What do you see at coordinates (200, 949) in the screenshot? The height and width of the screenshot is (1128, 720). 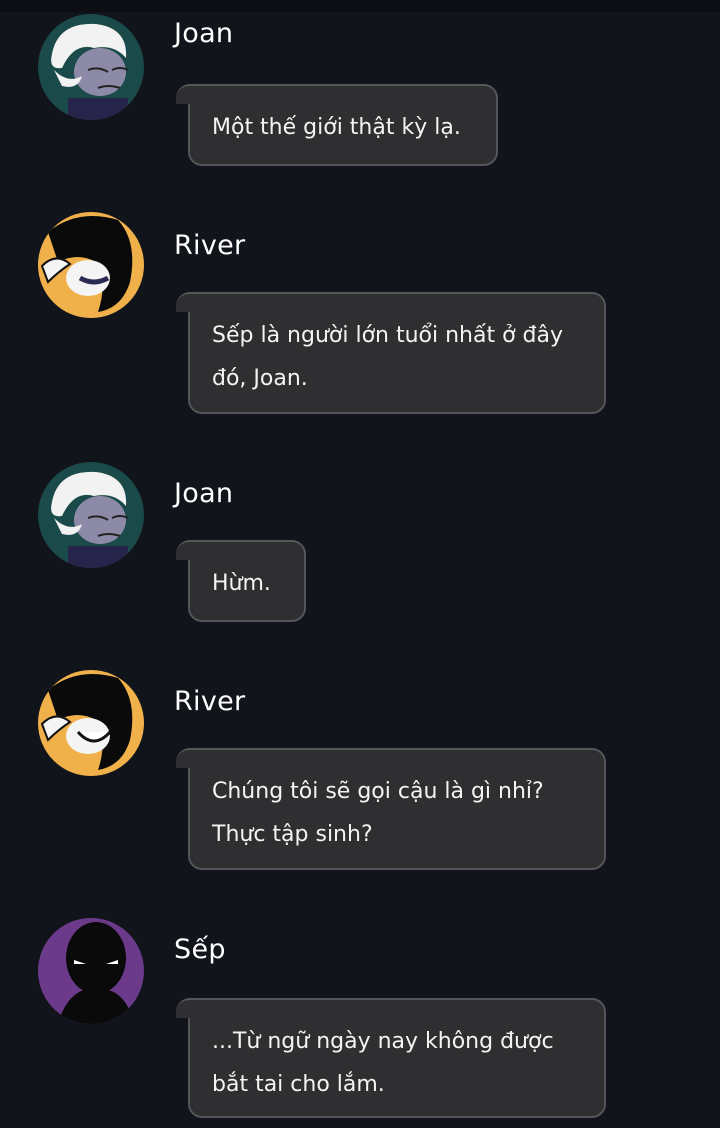 I see `sender-name: Sếp` at bounding box center [200, 949].